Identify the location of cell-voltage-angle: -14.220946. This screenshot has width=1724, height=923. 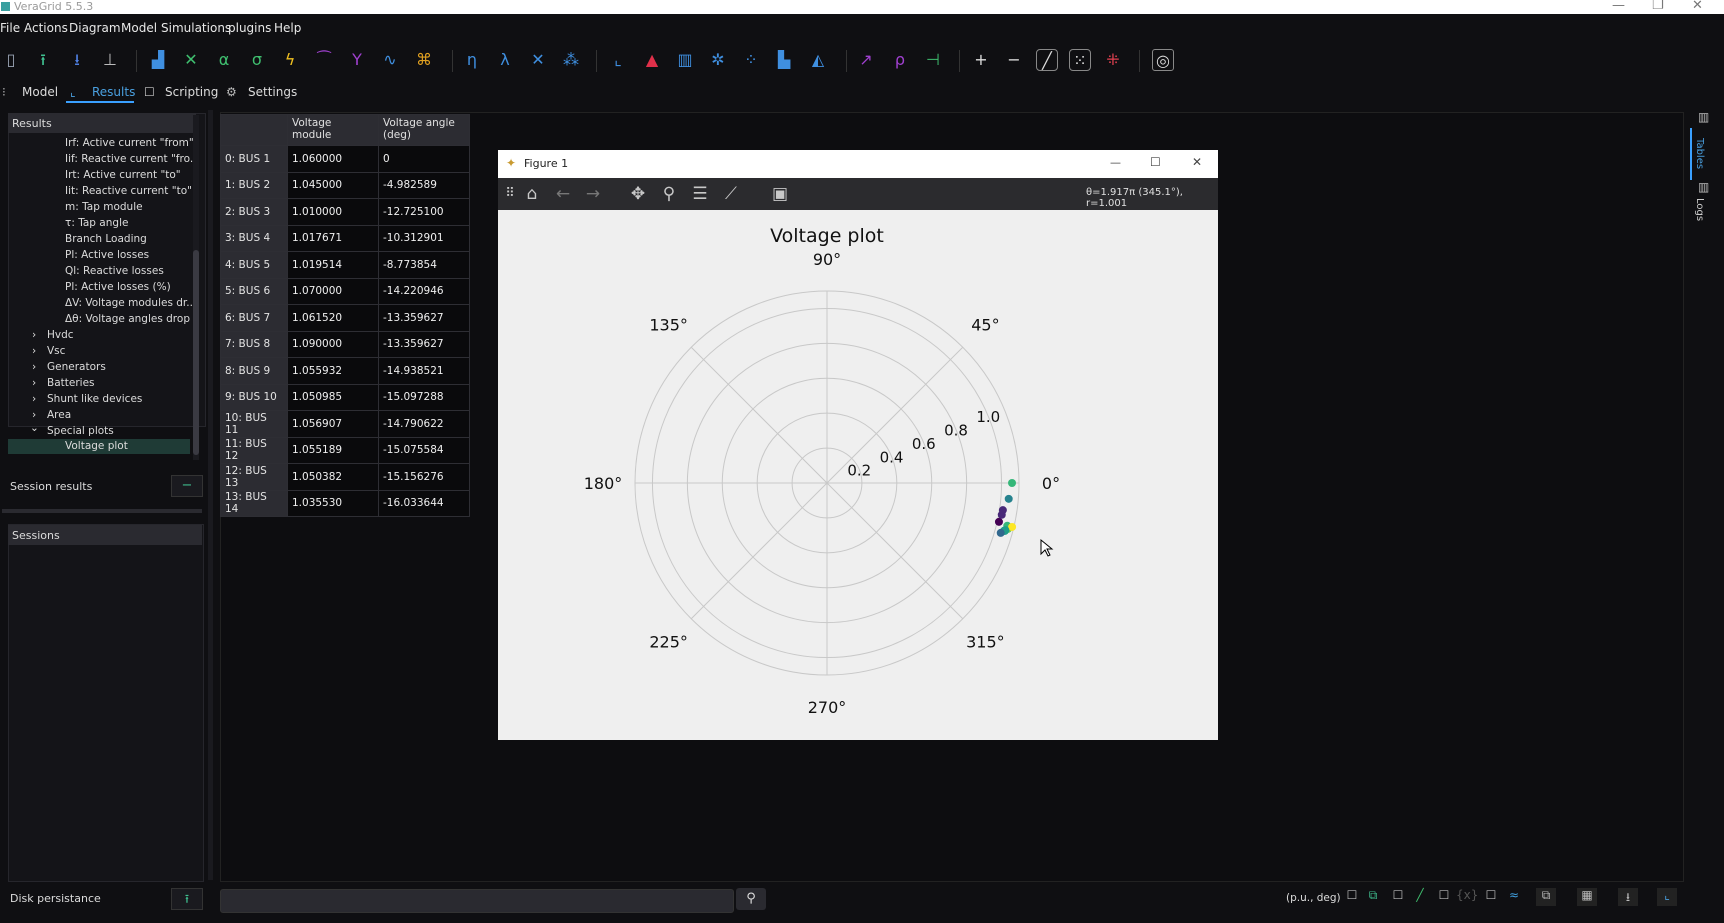
(424, 291).